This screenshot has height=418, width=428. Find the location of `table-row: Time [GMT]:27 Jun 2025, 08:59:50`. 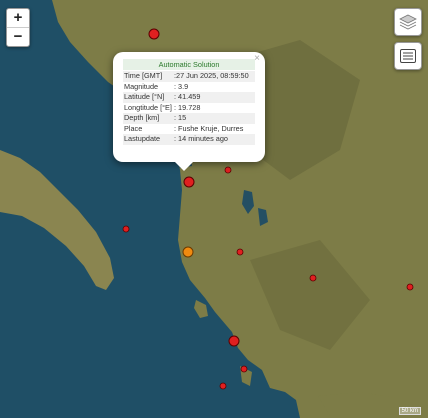

table-row: Time [GMT]:27 Jun 2025, 08:59:50 is located at coordinates (189, 76).